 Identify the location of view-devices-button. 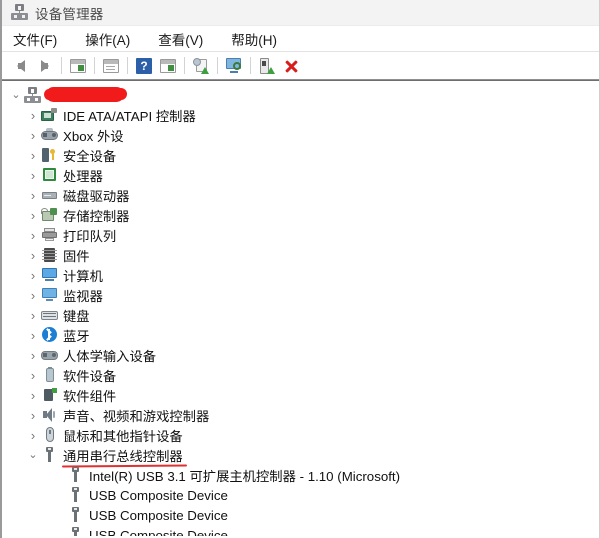
(234, 66).